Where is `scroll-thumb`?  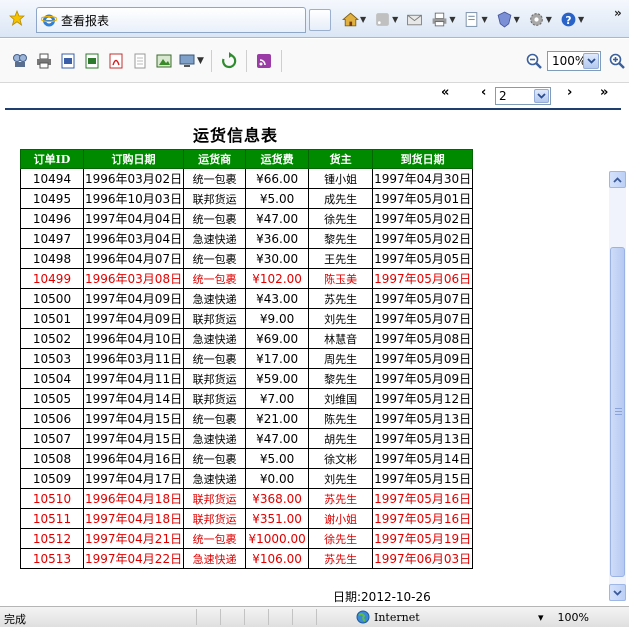
scroll-thumb is located at coordinates (617, 412).